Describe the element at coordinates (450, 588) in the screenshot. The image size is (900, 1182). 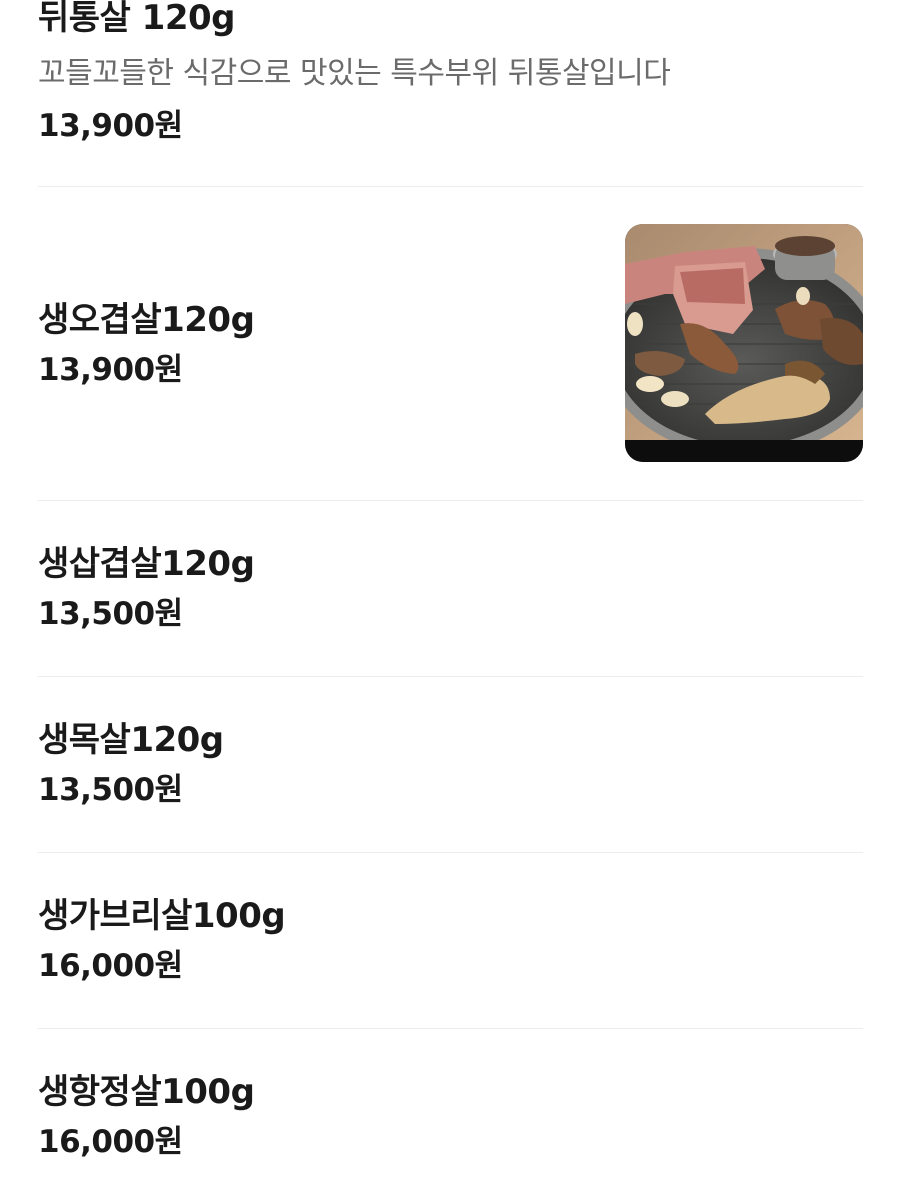
I see `menu-item-saeng-samgyeopsal: 생삽겹살120g 13,500원` at that location.